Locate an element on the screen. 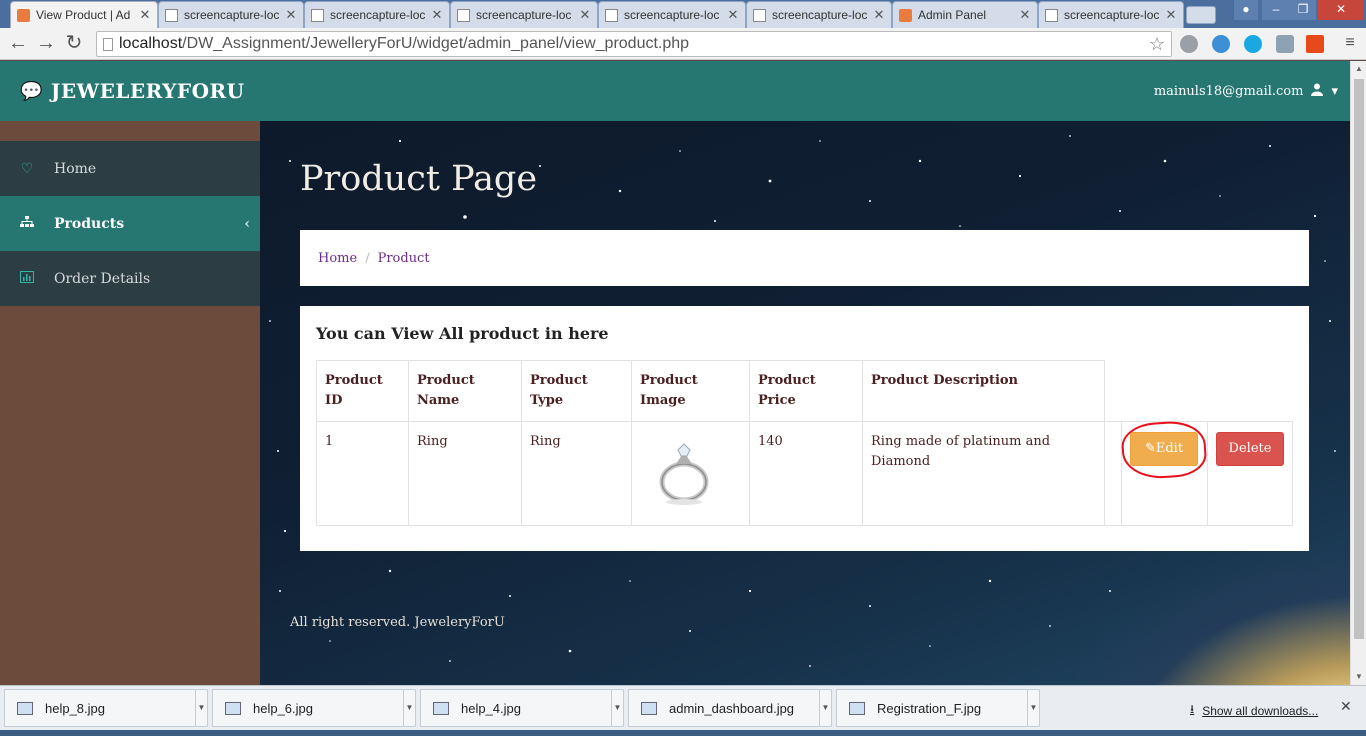 The image size is (1366, 736). delete-button: Delete is located at coordinates (1250, 449).